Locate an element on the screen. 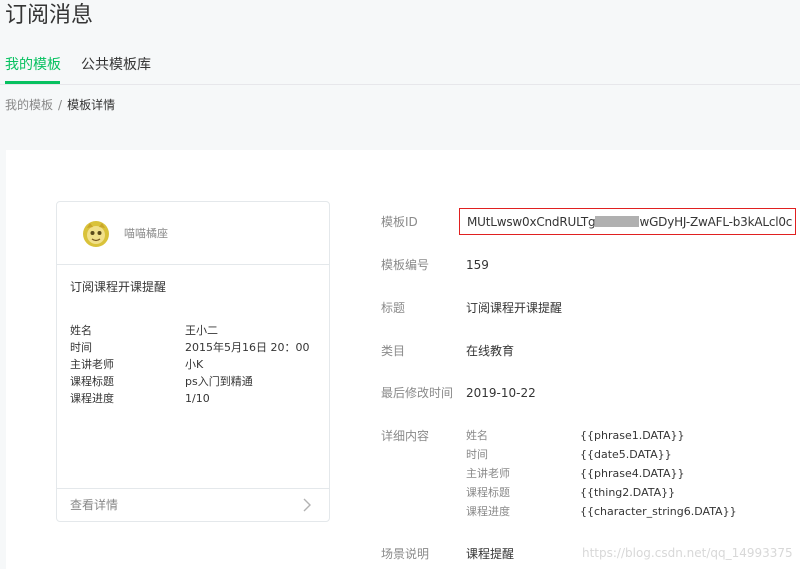  tab-my-templates: 我的模板 is located at coordinates (33, 65).